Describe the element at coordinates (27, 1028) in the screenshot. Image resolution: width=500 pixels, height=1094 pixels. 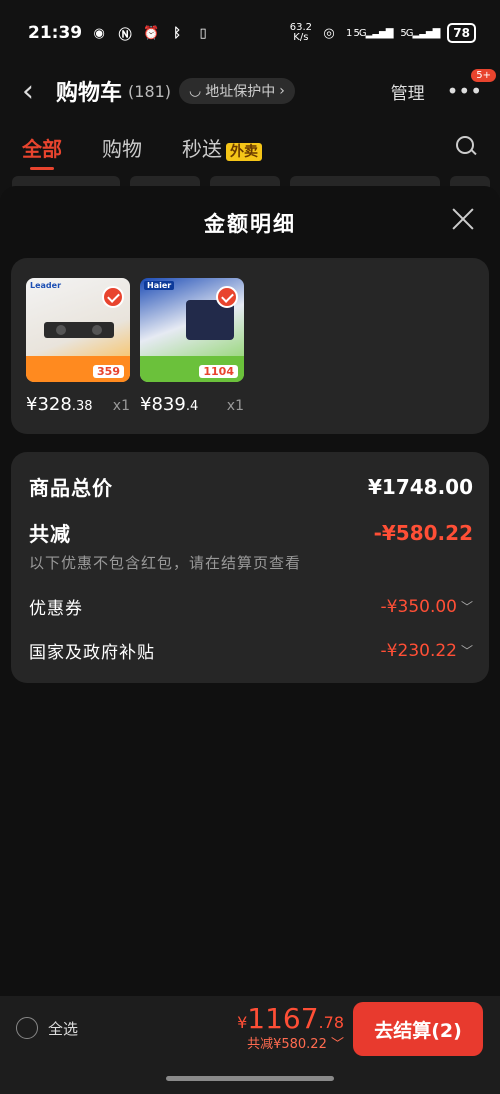
I see `select-all-radio` at that location.